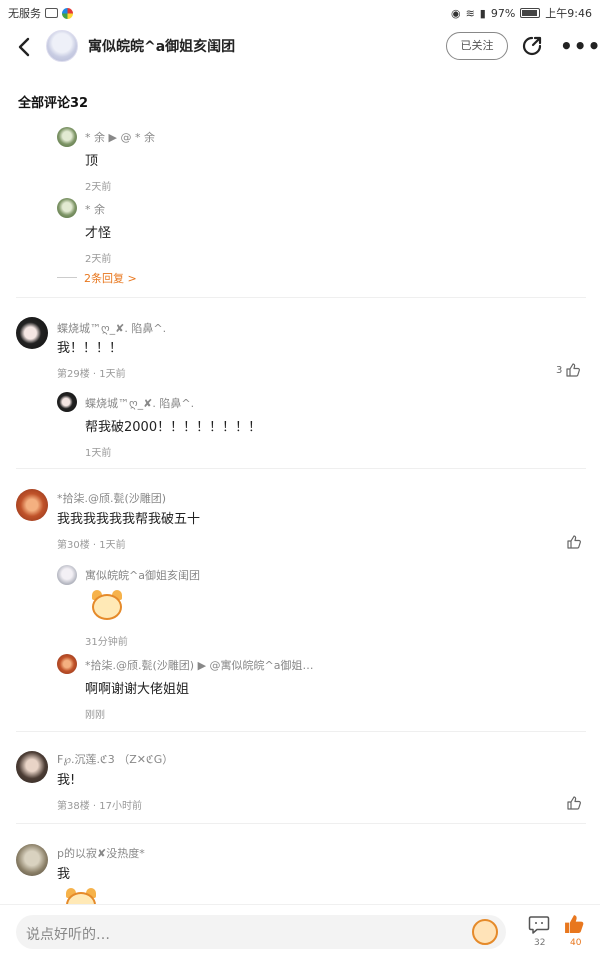 This screenshot has height=960, width=600. I want to click on back-icon, so click(25, 47).